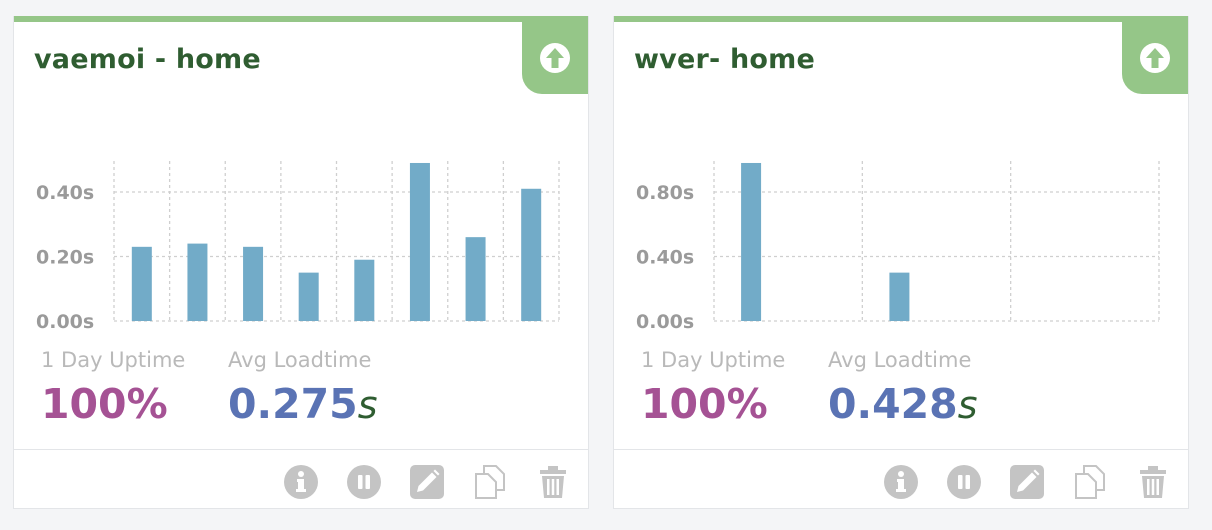  I want to click on loadtime-number: 0.428, so click(893, 404).